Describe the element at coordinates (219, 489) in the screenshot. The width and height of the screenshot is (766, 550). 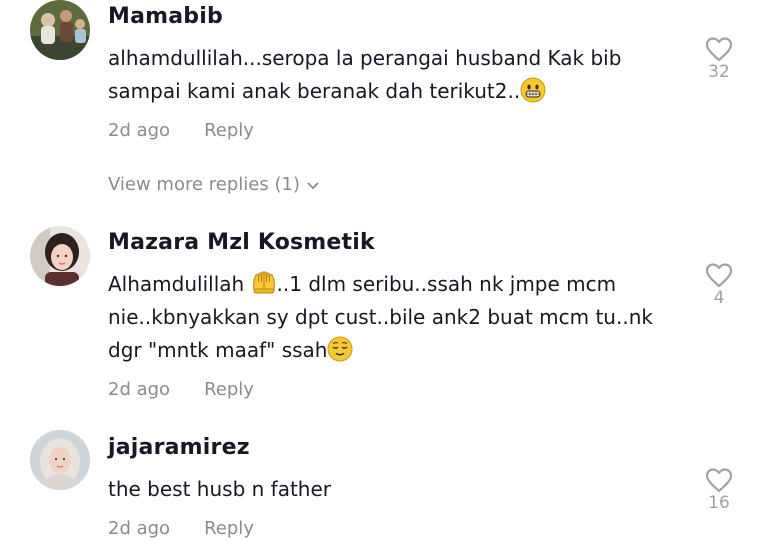
I see `comment-text: the best husb n father` at that location.